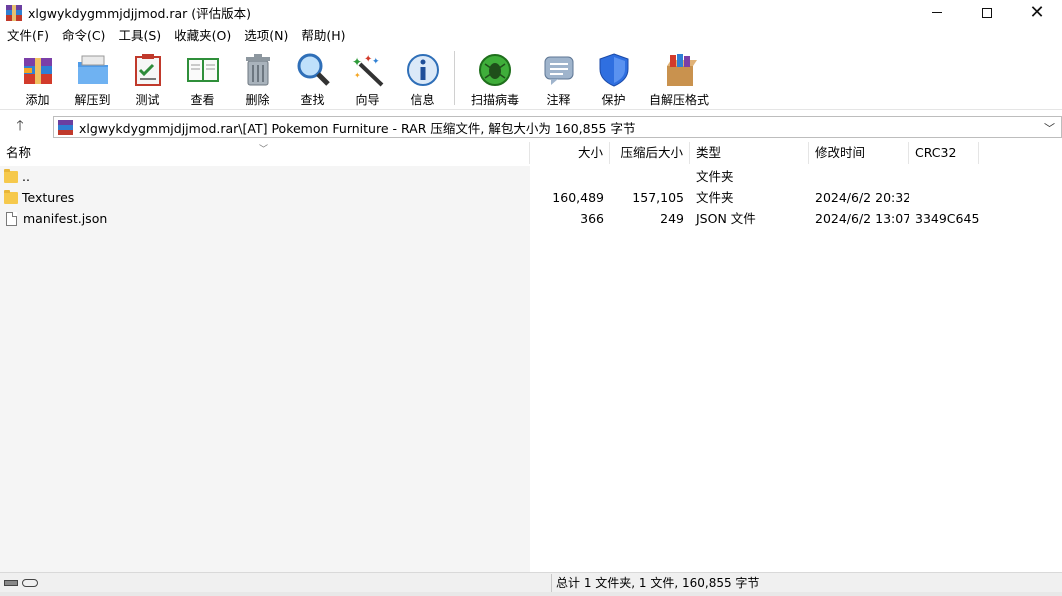 The width and height of the screenshot is (1062, 596). What do you see at coordinates (592, 218) in the screenshot?
I see `file-size: 366` at bounding box center [592, 218].